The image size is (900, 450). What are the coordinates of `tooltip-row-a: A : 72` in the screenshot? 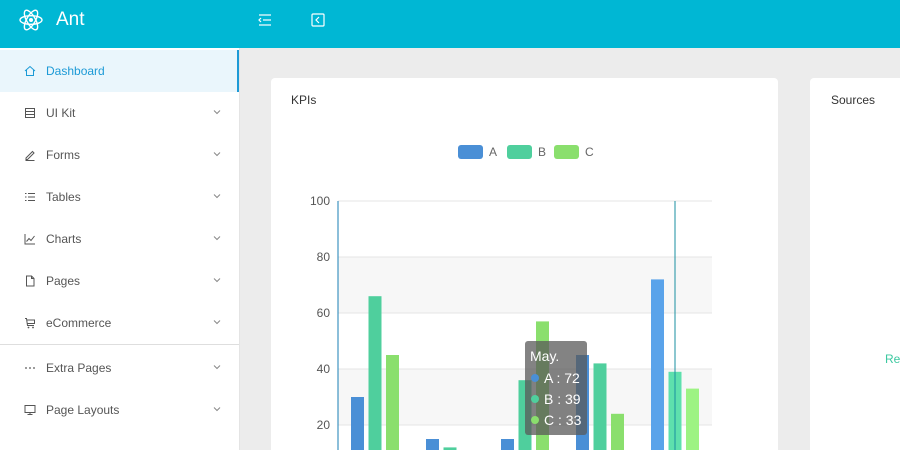 It's located at (555, 378).